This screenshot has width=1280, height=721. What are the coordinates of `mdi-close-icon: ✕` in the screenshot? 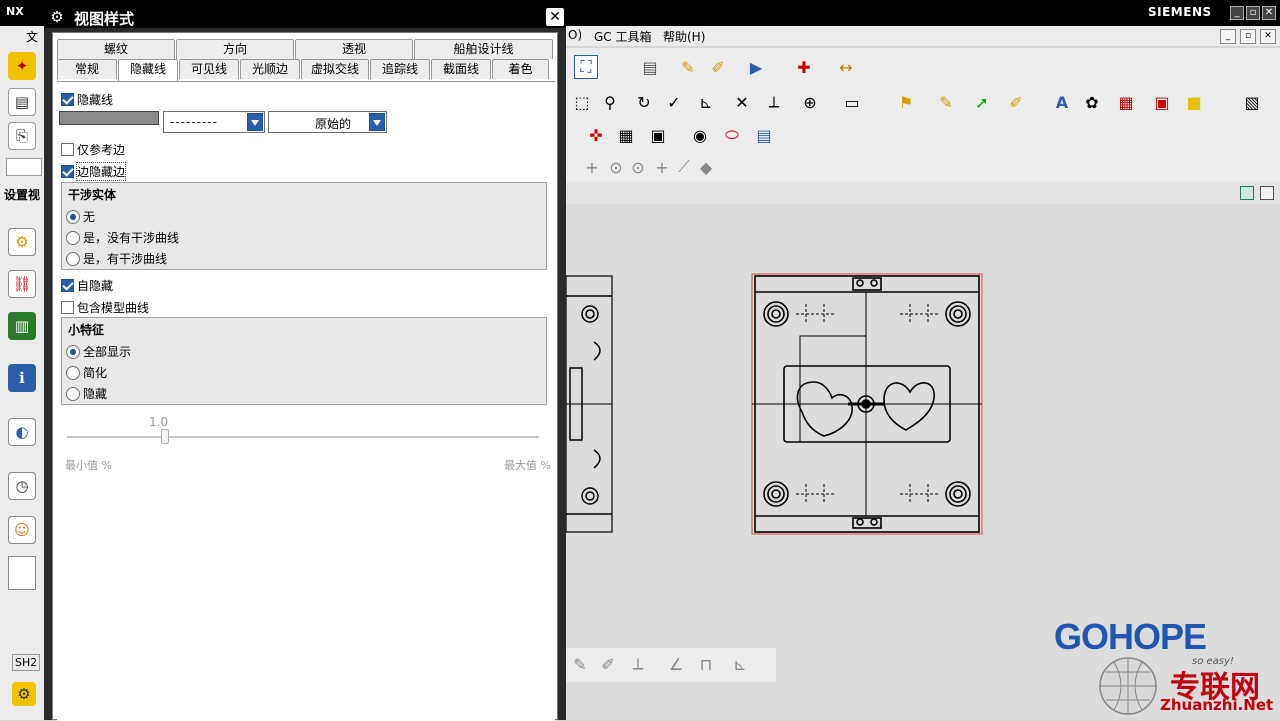 It's located at (1268, 36).